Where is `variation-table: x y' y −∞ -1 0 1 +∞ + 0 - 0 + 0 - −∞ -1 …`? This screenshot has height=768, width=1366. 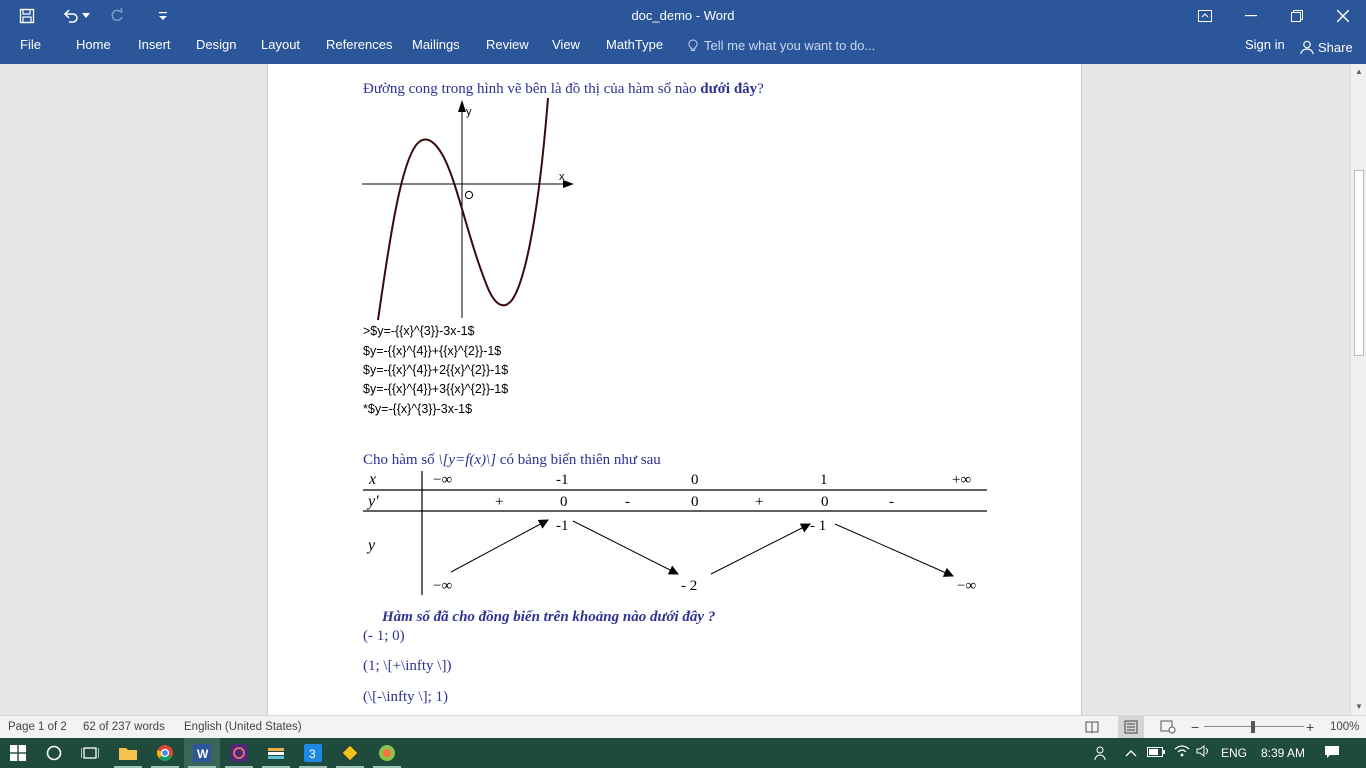 variation-table: x y' y −∞ -1 0 1 +∞ + 0 - 0 + 0 - −∞ -1 … is located at coordinates (675, 533).